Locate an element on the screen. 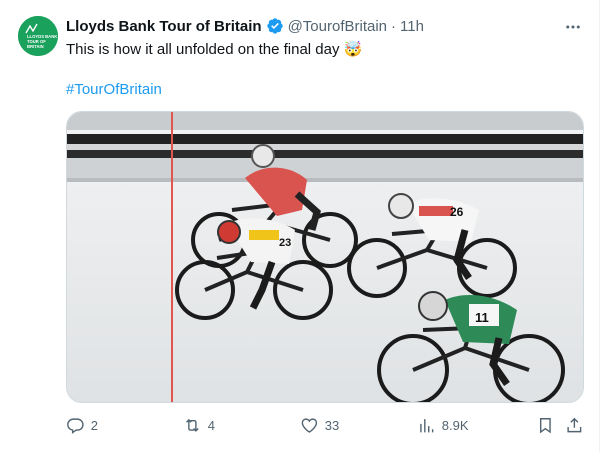 The width and height of the screenshot is (604, 452). timeline-divider is located at coordinates (599, 226).